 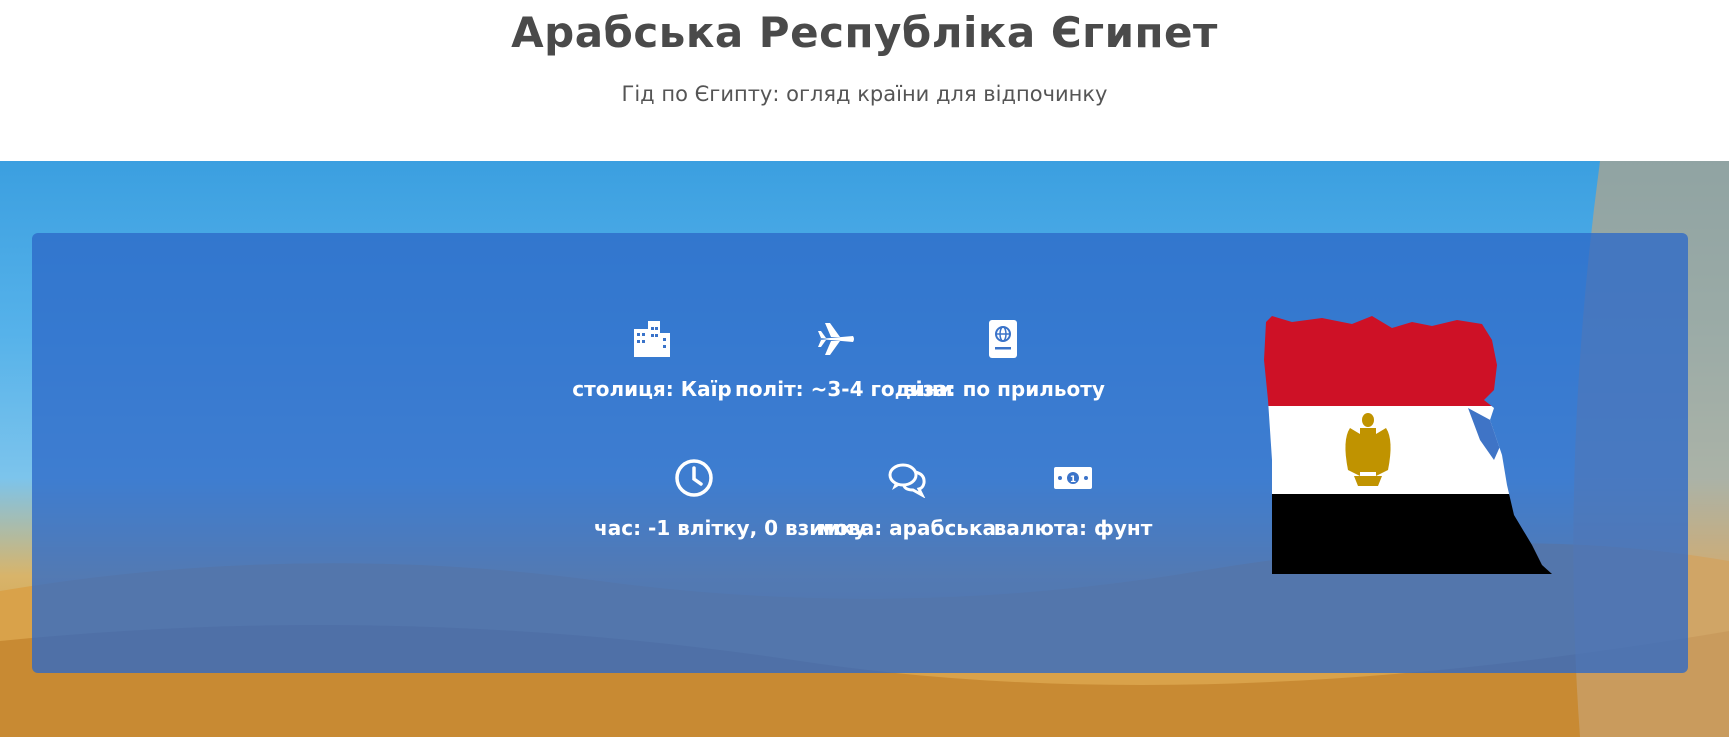 I want to click on svg-text: 1, so click(x=1073, y=480).